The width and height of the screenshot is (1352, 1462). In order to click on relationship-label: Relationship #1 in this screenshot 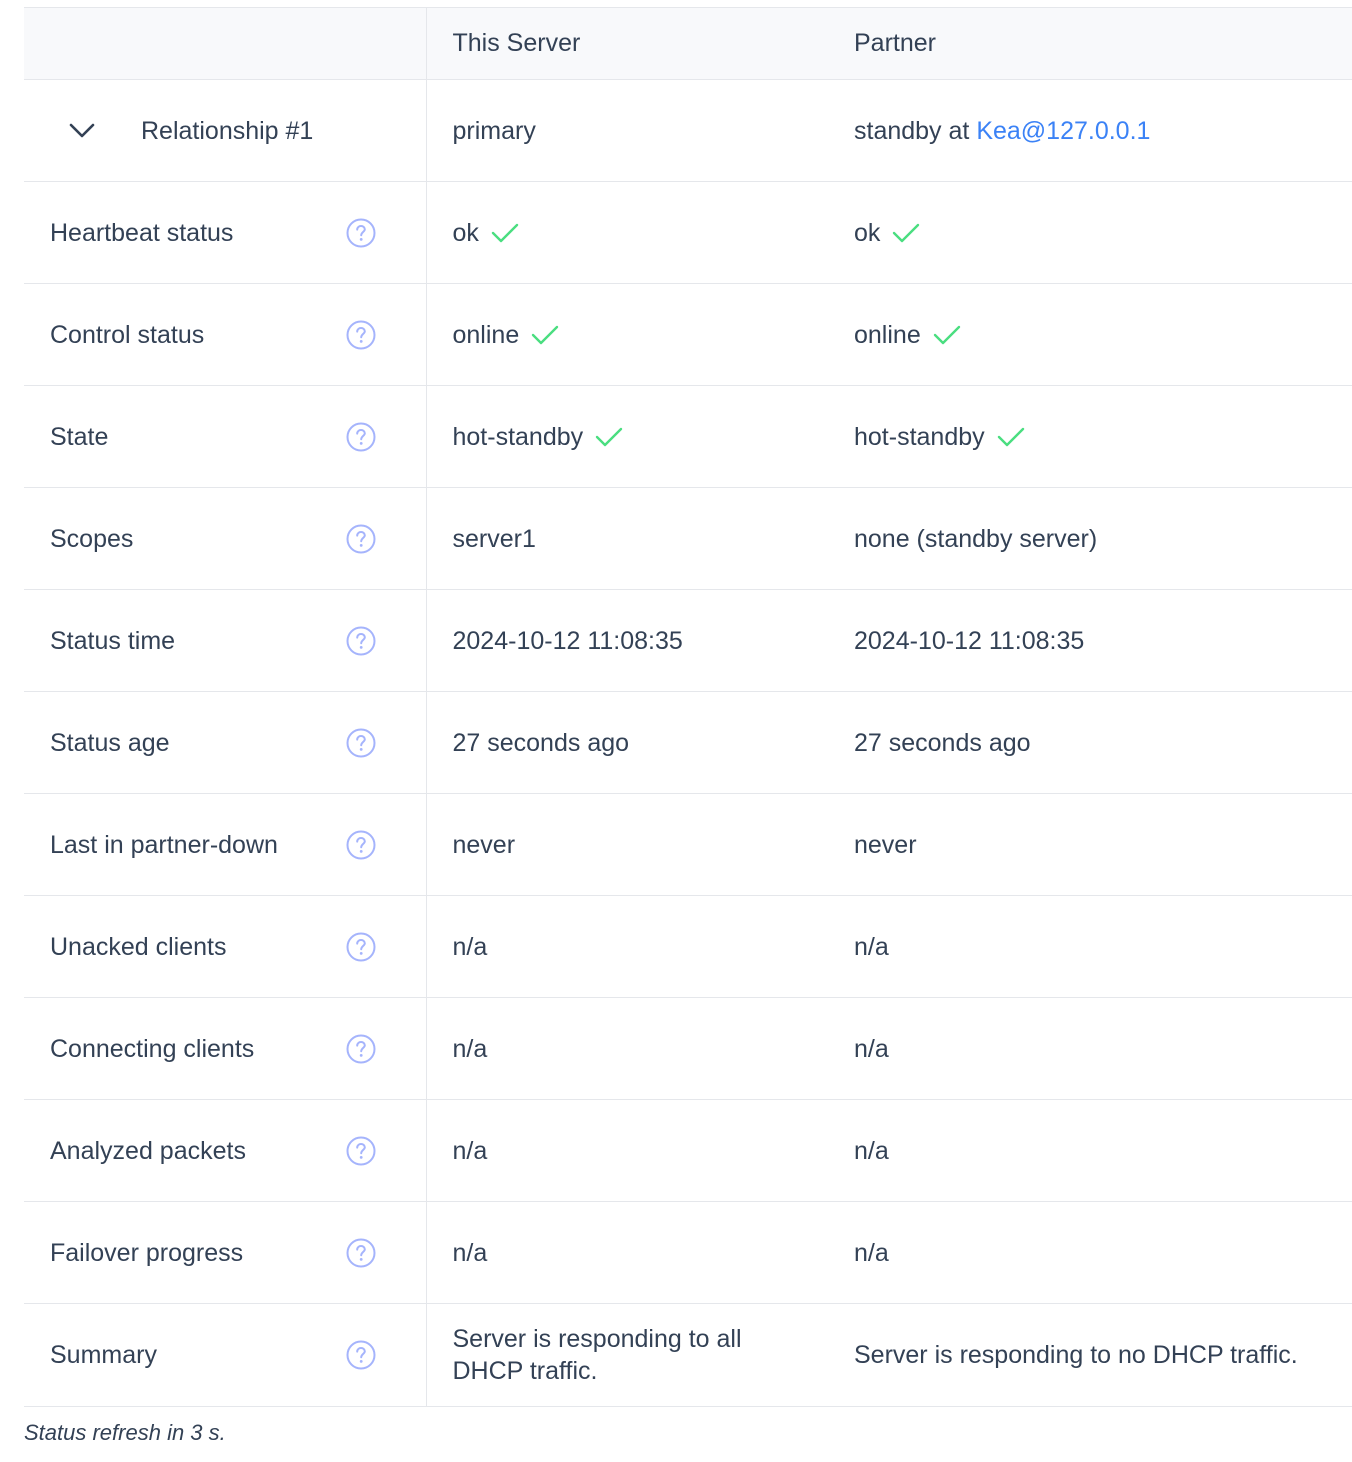, I will do `click(227, 130)`.